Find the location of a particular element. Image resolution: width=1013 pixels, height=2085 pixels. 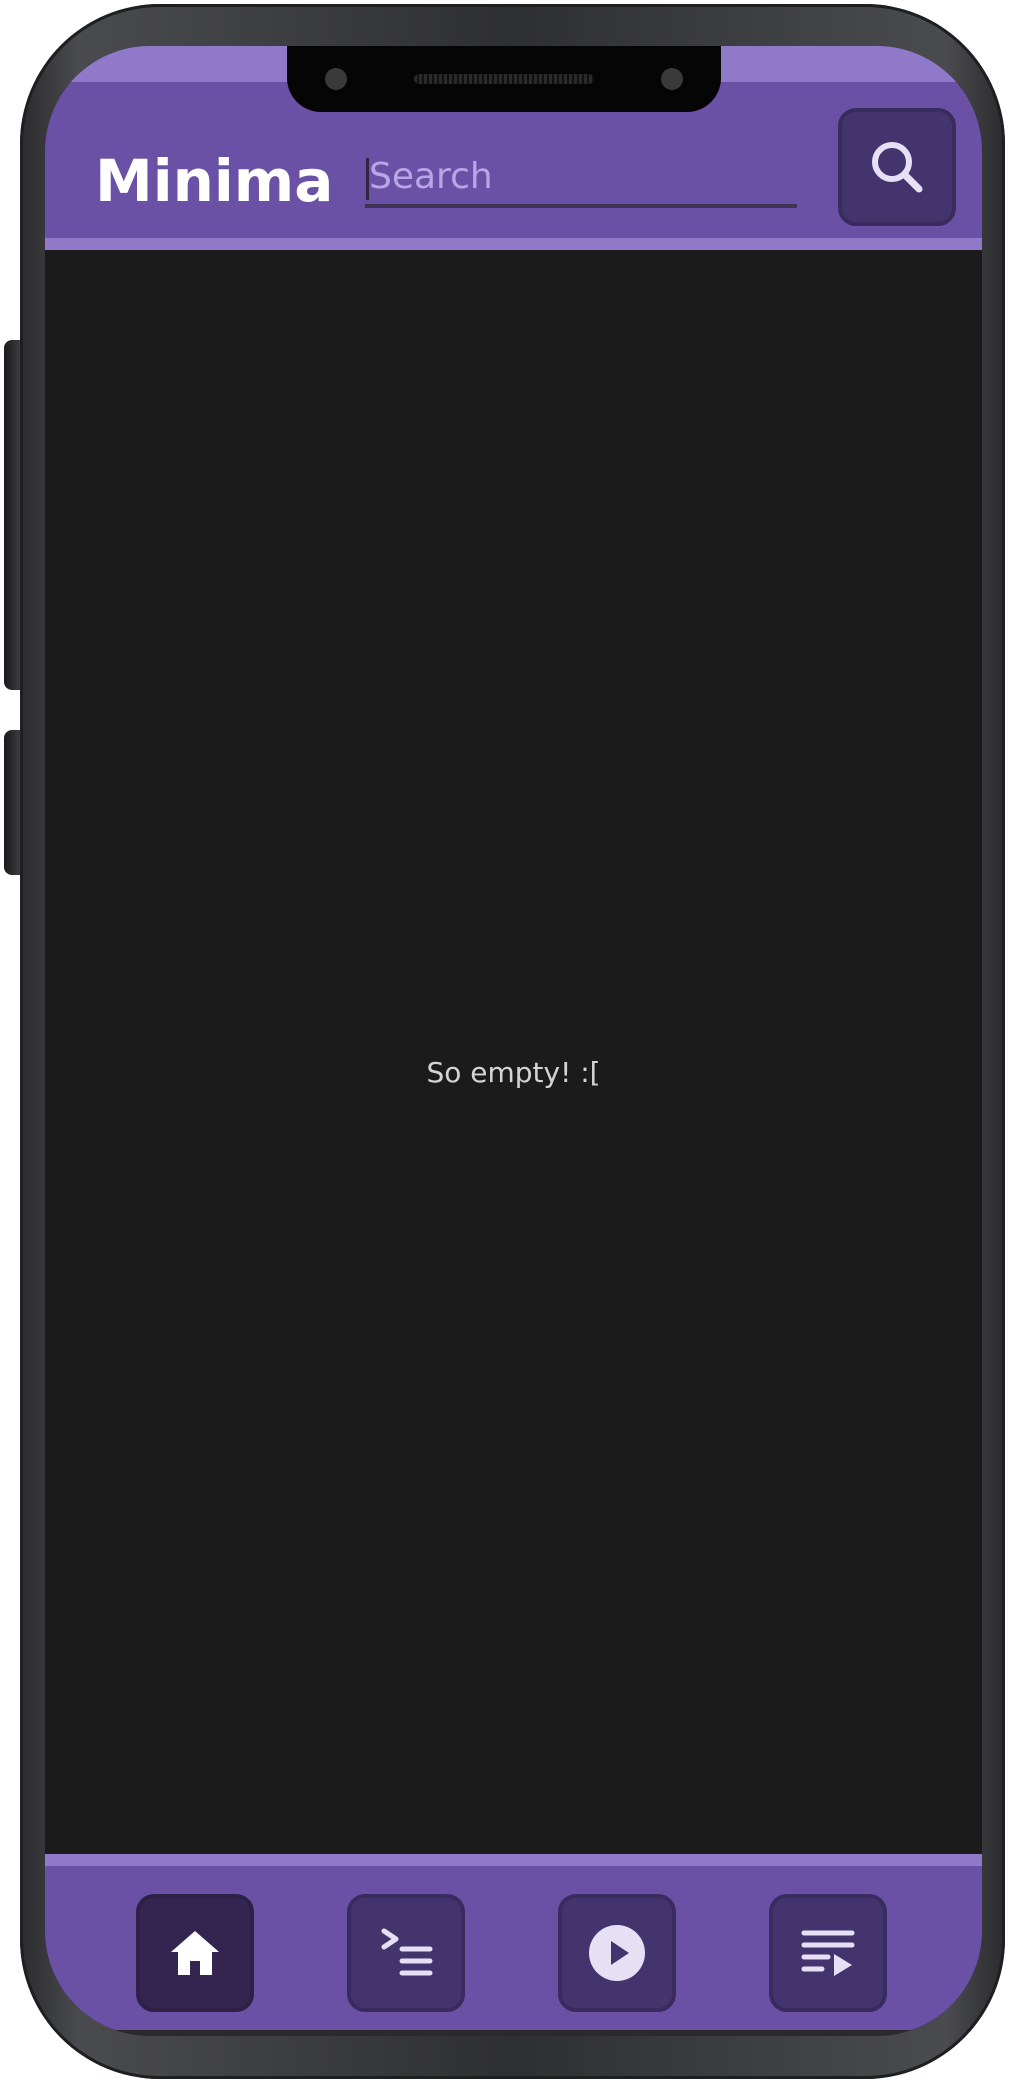

empty-state-message: So empty! :[ is located at coordinates (513, 1072).